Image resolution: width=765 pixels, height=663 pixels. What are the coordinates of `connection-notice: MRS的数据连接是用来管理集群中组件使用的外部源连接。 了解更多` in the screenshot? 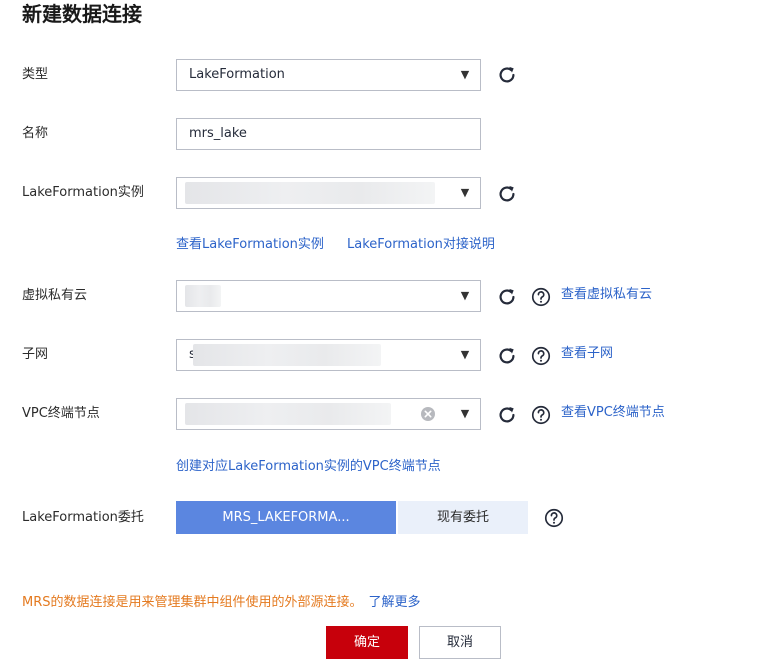 It's located at (221, 603).